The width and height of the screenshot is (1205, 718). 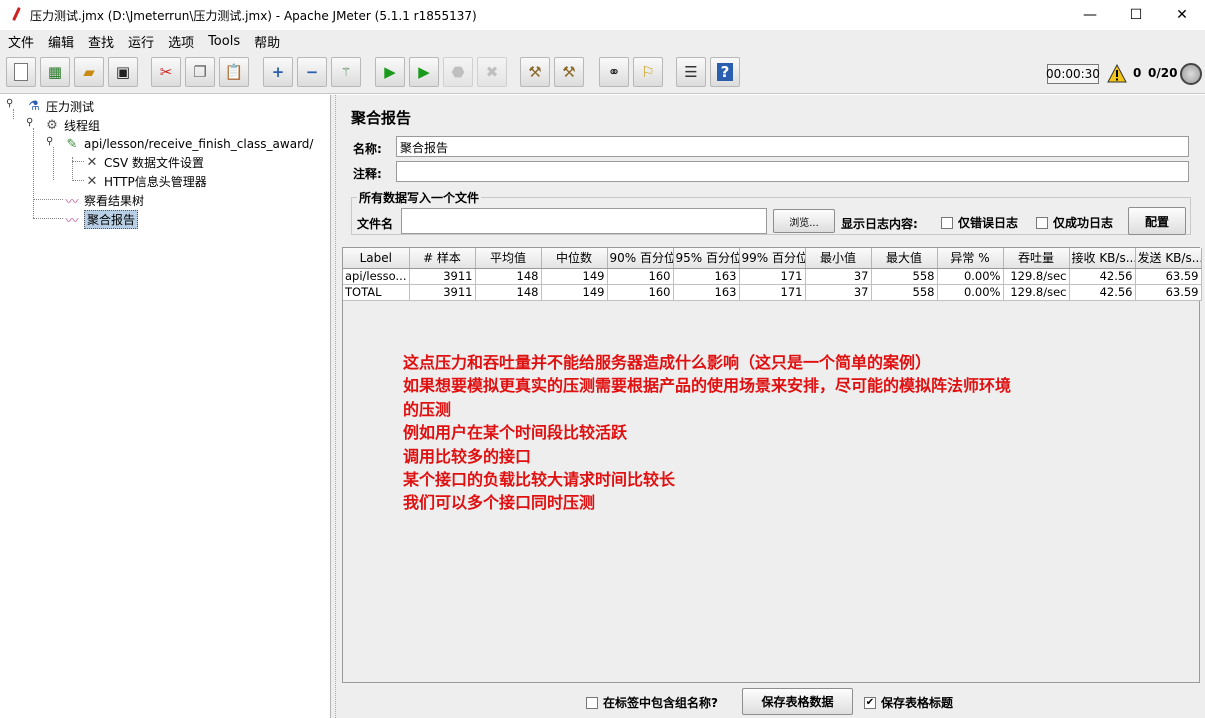 What do you see at coordinates (1117, 74) in the screenshot?
I see `warning-icon` at bounding box center [1117, 74].